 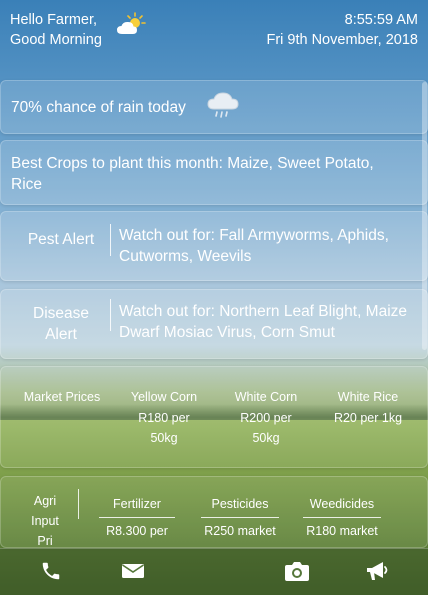 I want to click on price-item-value: R180 per, so click(x=164, y=417).